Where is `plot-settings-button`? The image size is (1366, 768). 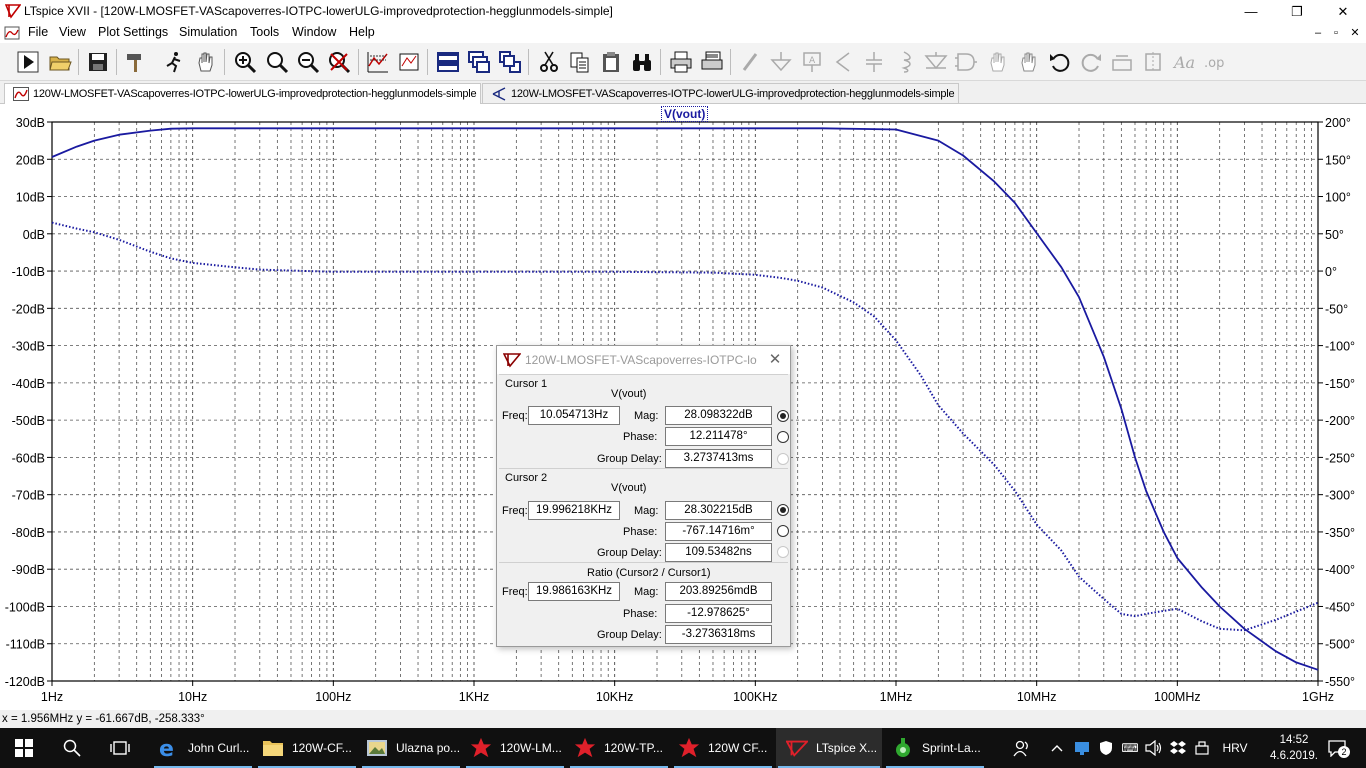 plot-settings-button is located at coordinates (409, 62).